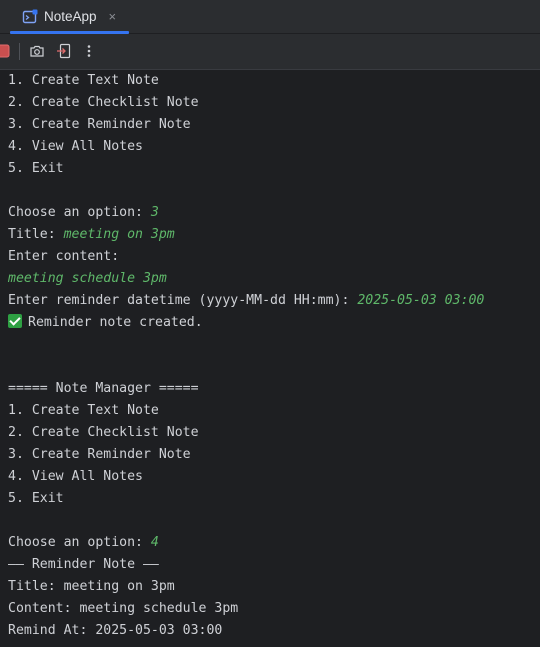  Describe the element at coordinates (6, 51) in the screenshot. I see `stop-icon` at that location.